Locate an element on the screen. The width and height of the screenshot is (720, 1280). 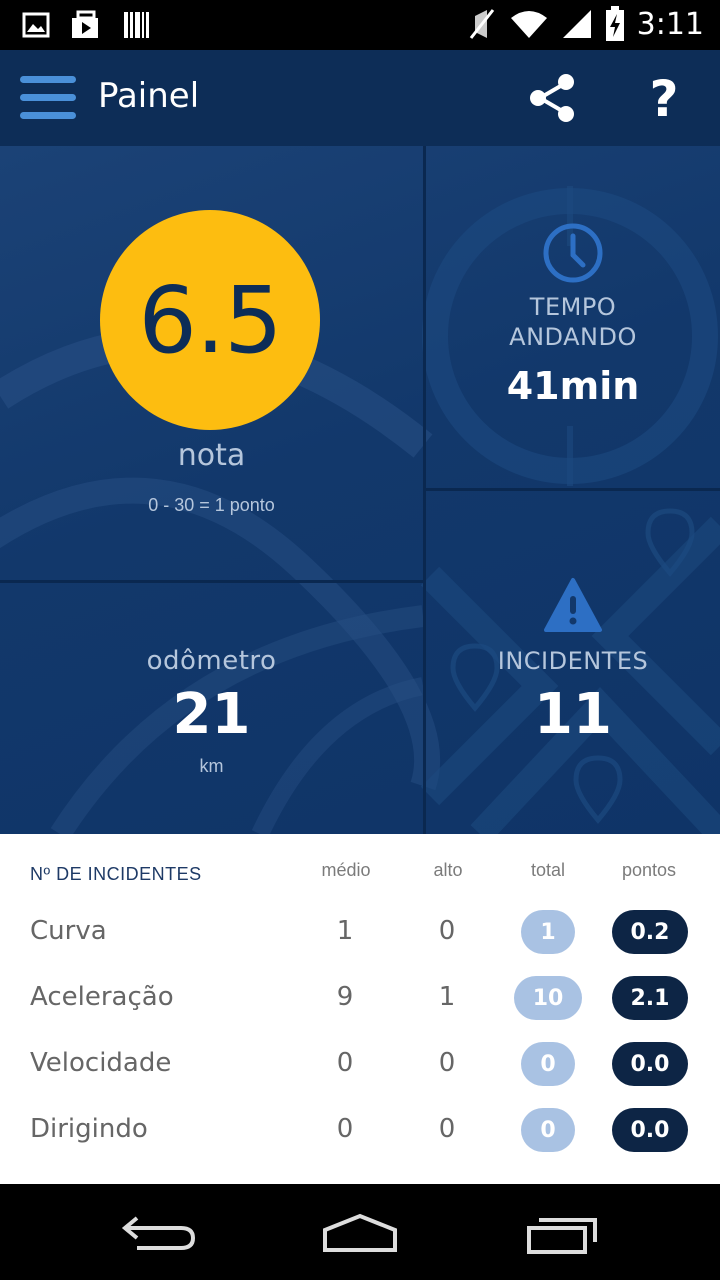
status-time: 3:11 is located at coordinates (670, 24).